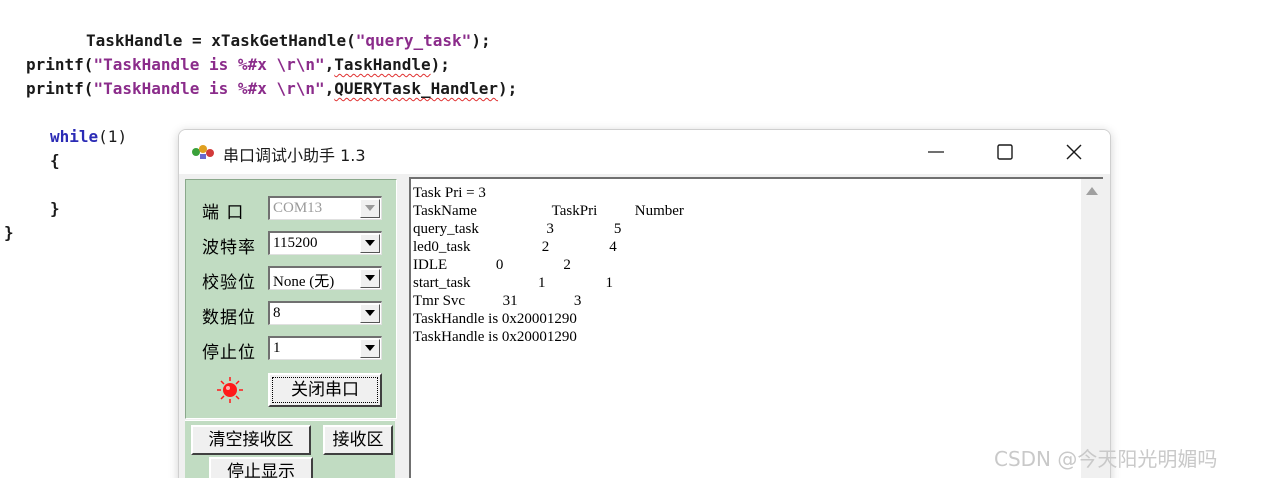 The image size is (1261, 478). Describe the element at coordinates (203, 152) in the screenshot. I see `app-logo-icon` at that location.